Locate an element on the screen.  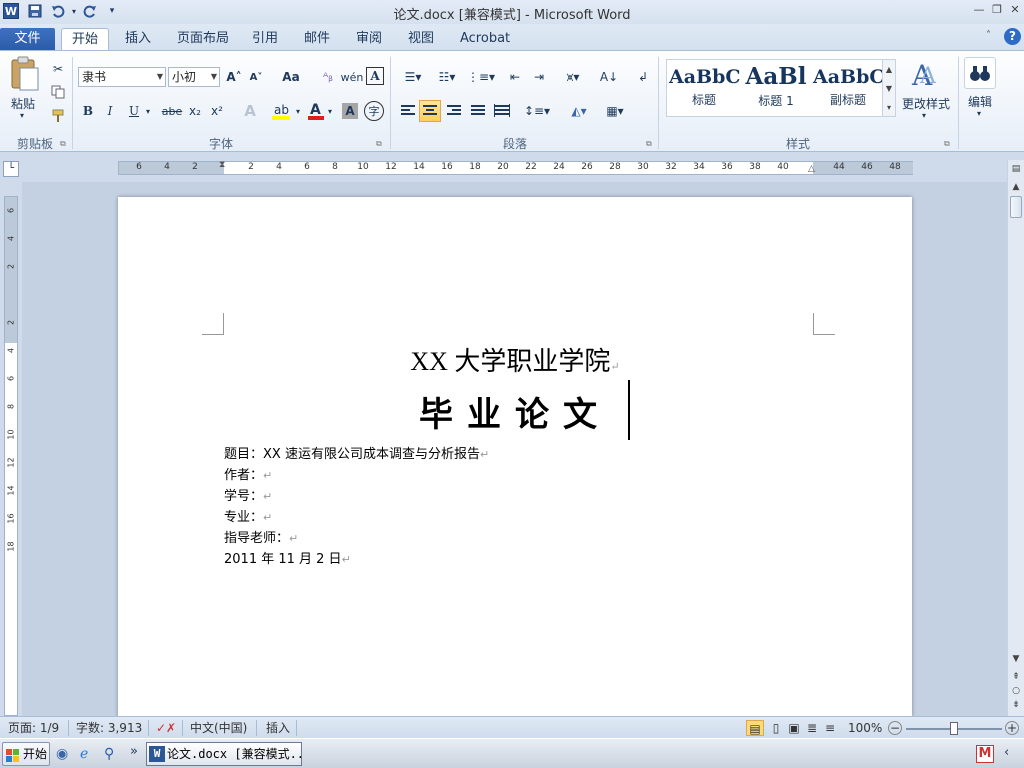
collapse-ribbon-icon: ˄ is located at coordinates (988, 35).